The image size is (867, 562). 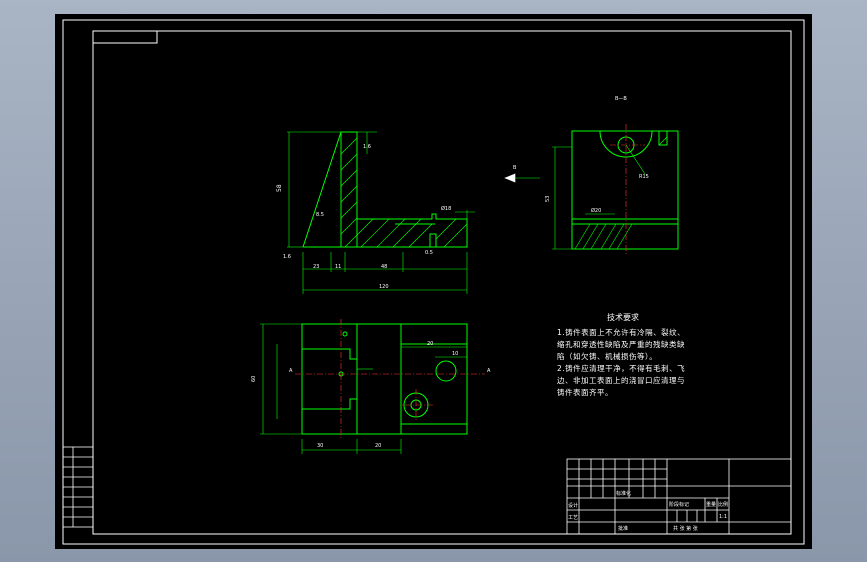 What do you see at coordinates (429, 253) in the screenshot?
I see `dim-front-right-small: 0.5` at bounding box center [429, 253].